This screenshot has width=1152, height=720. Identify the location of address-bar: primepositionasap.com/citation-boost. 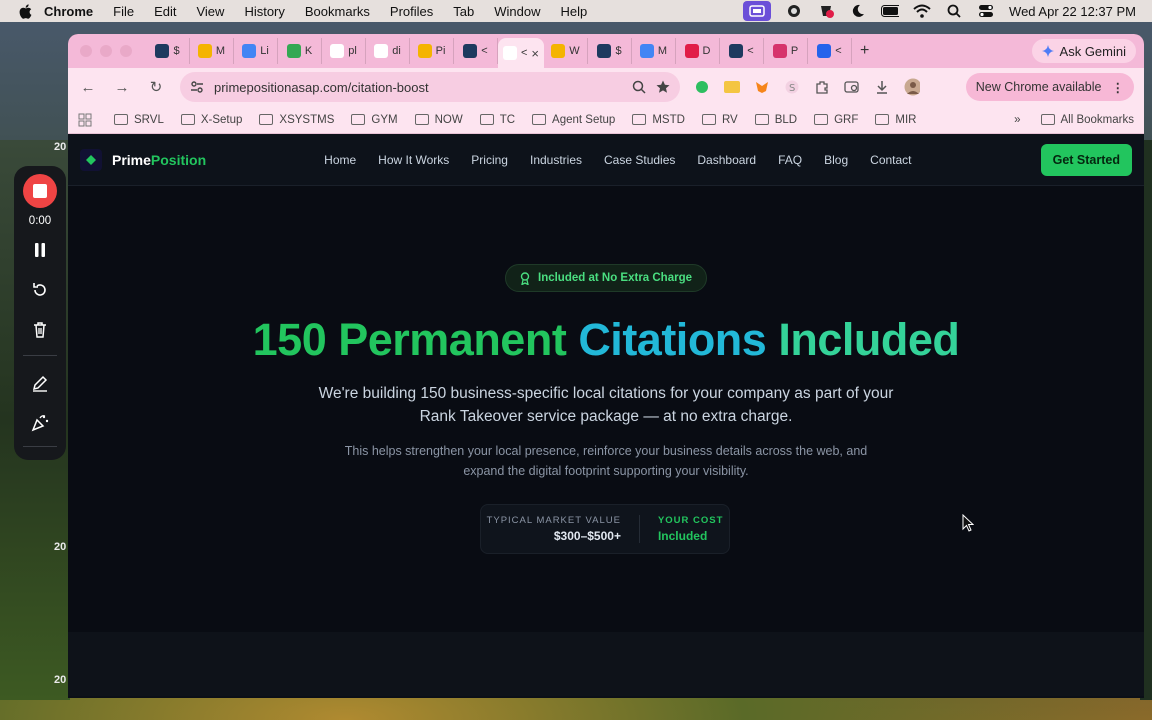
(430, 87).